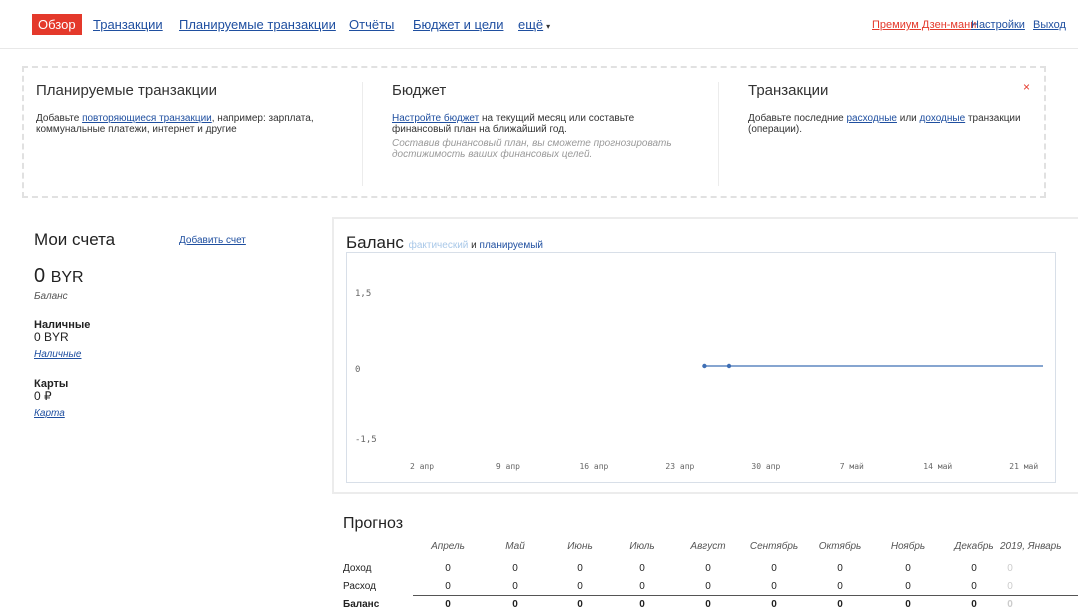  What do you see at coordinates (49, 413) in the screenshot?
I see `account-link-card: Карта` at bounding box center [49, 413].